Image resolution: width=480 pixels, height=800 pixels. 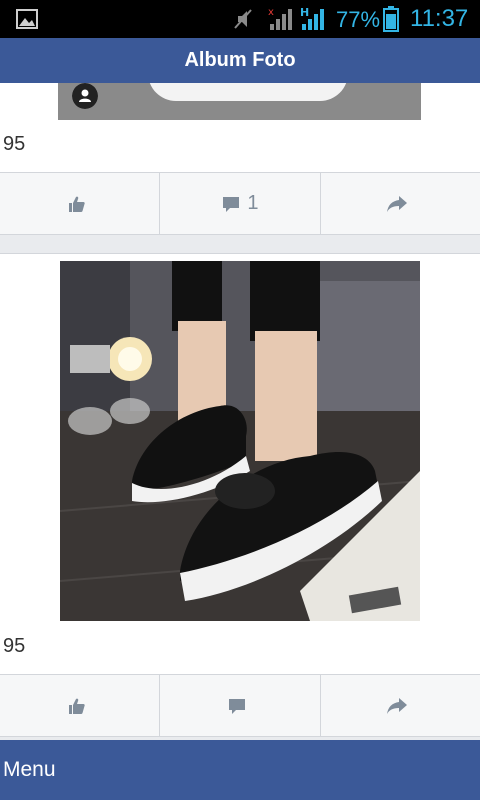 I want to click on comment-count: 1, so click(x=253, y=203).